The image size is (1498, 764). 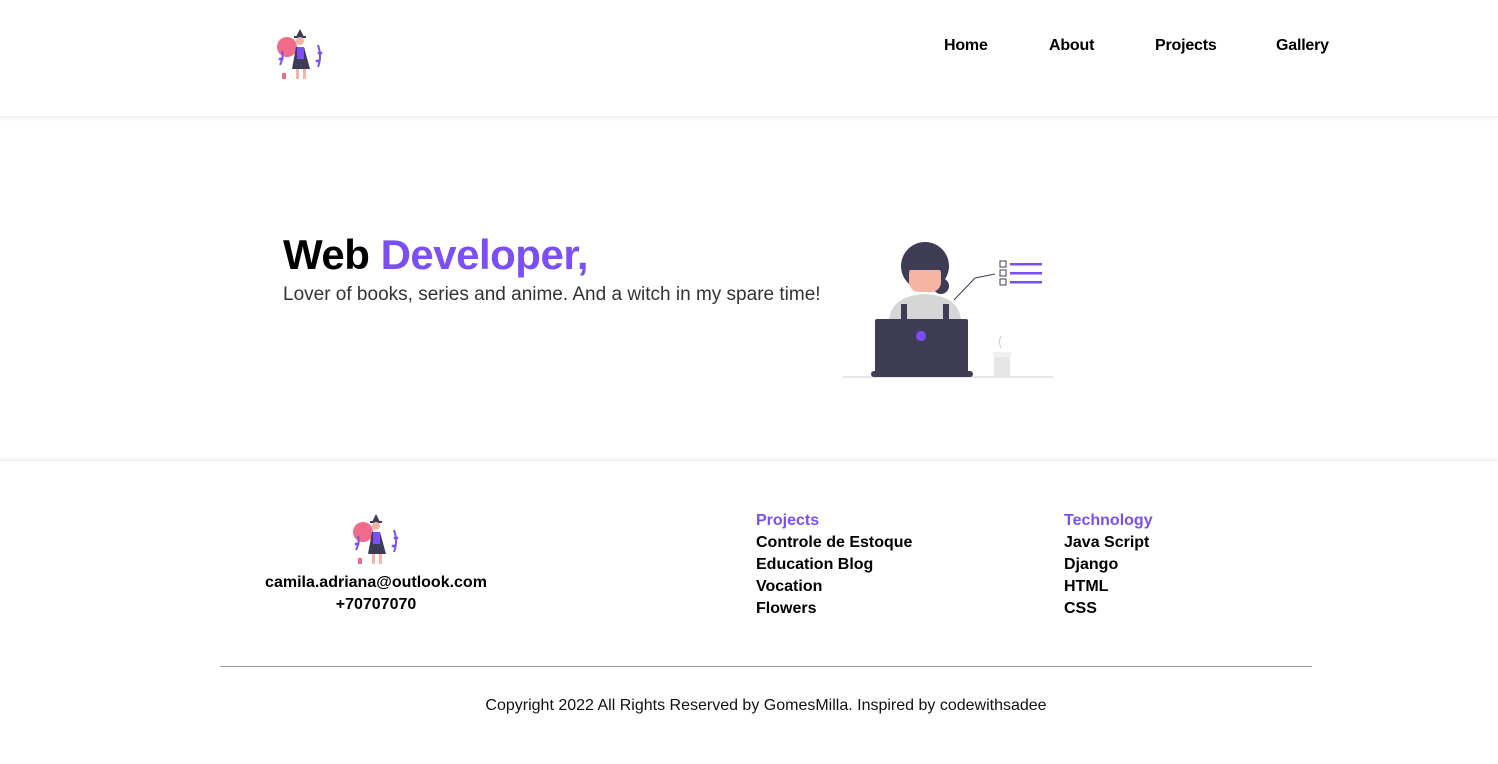 What do you see at coordinates (1080, 608) in the screenshot?
I see `footer-technology-item: CSS` at bounding box center [1080, 608].